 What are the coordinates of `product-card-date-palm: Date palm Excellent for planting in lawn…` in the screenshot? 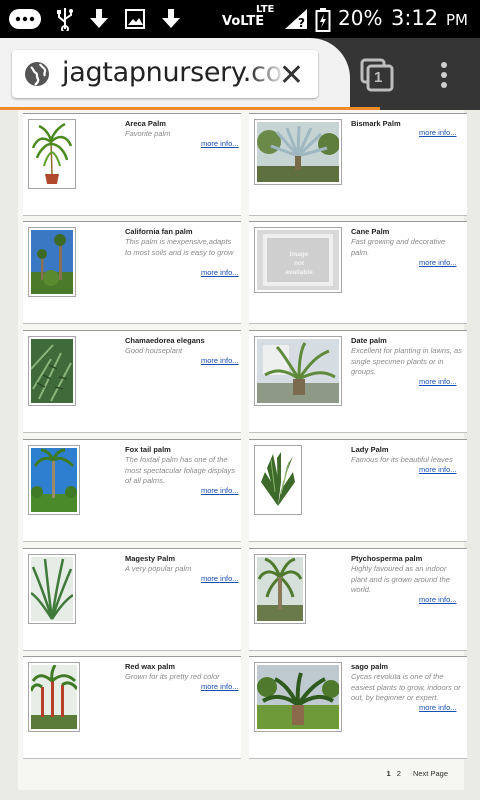 It's located at (358, 381).